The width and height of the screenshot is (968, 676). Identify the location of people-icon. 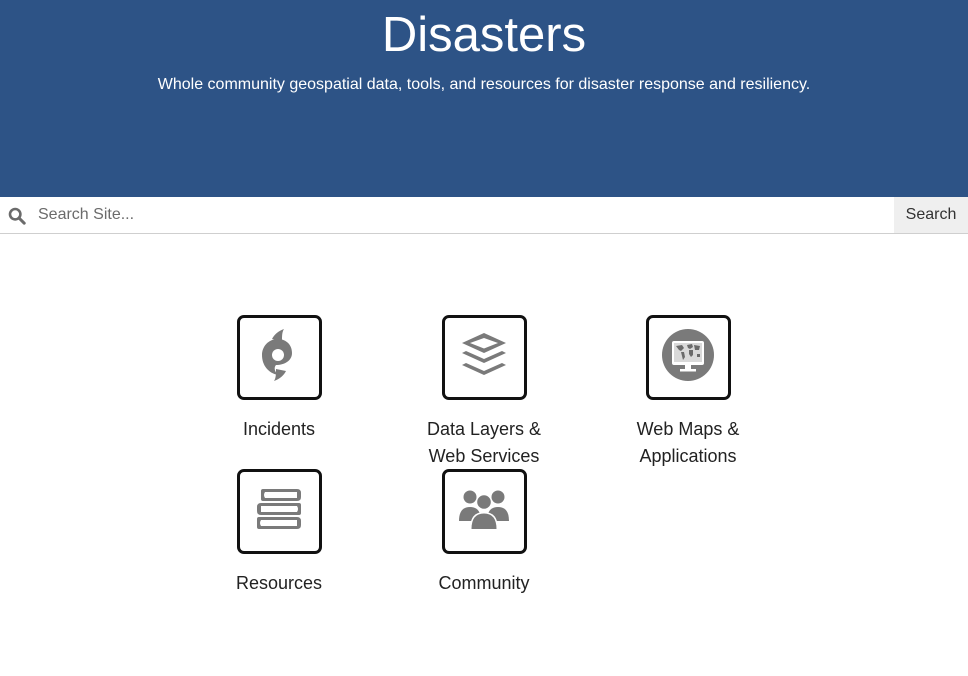
(484, 511).